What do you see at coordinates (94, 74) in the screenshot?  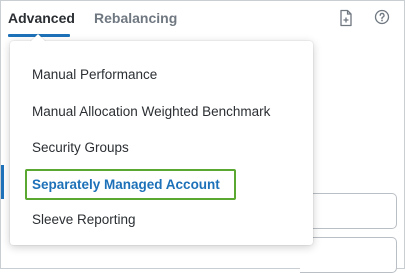 I see `menu-item-manual-performance: Manual Performance` at bounding box center [94, 74].